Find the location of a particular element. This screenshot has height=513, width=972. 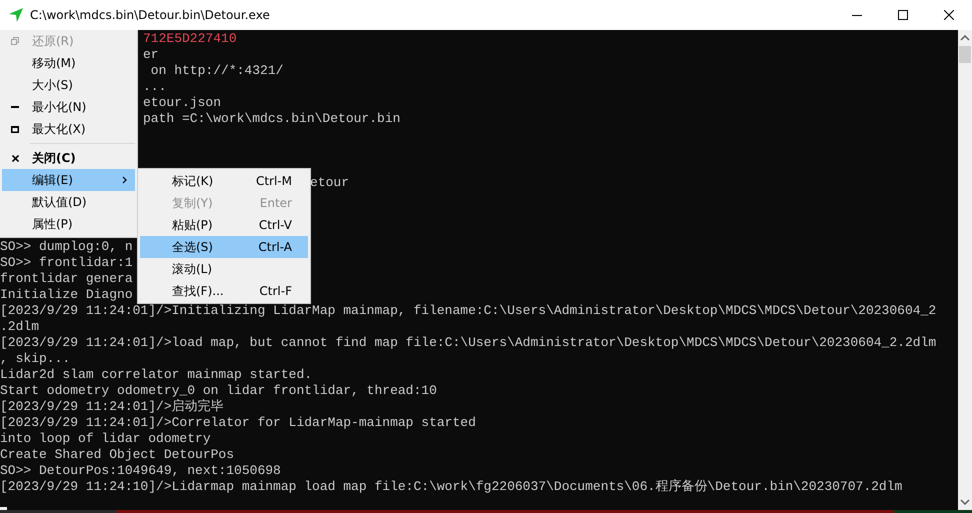

scroll-down-icon is located at coordinates (965, 502).